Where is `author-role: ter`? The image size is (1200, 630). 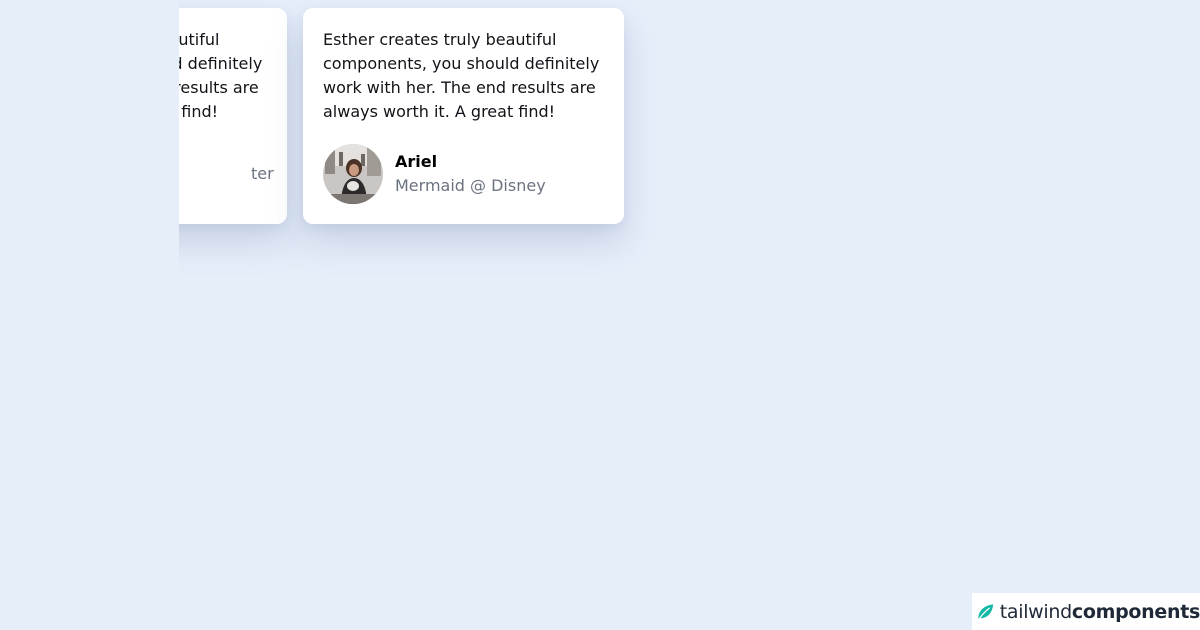 author-role: ter is located at coordinates (262, 173).